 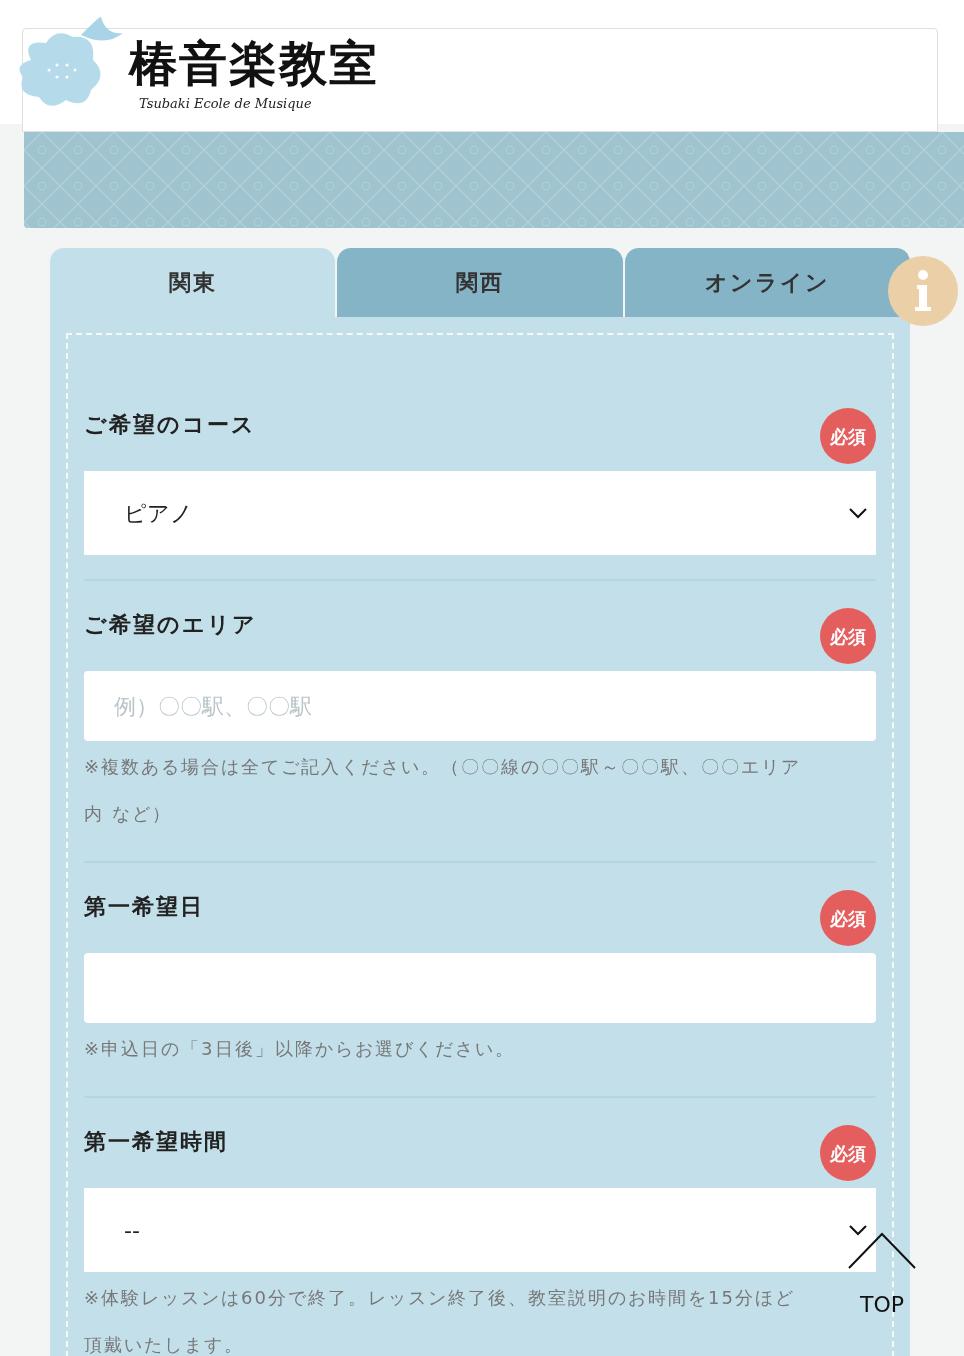 What do you see at coordinates (144, 906) in the screenshot?
I see `field-label: 第一希望日` at bounding box center [144, 906].